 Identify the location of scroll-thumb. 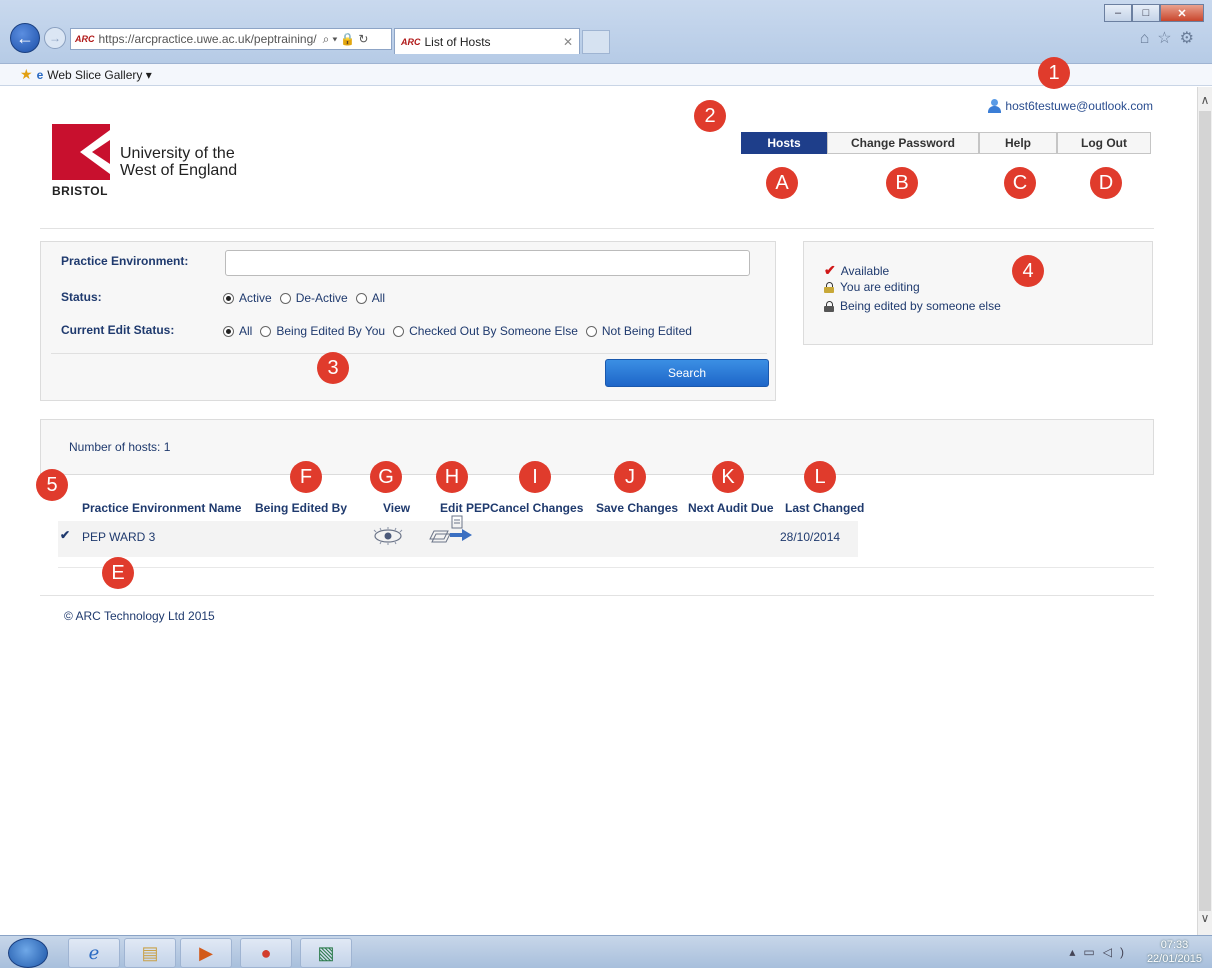
(1205, 511).